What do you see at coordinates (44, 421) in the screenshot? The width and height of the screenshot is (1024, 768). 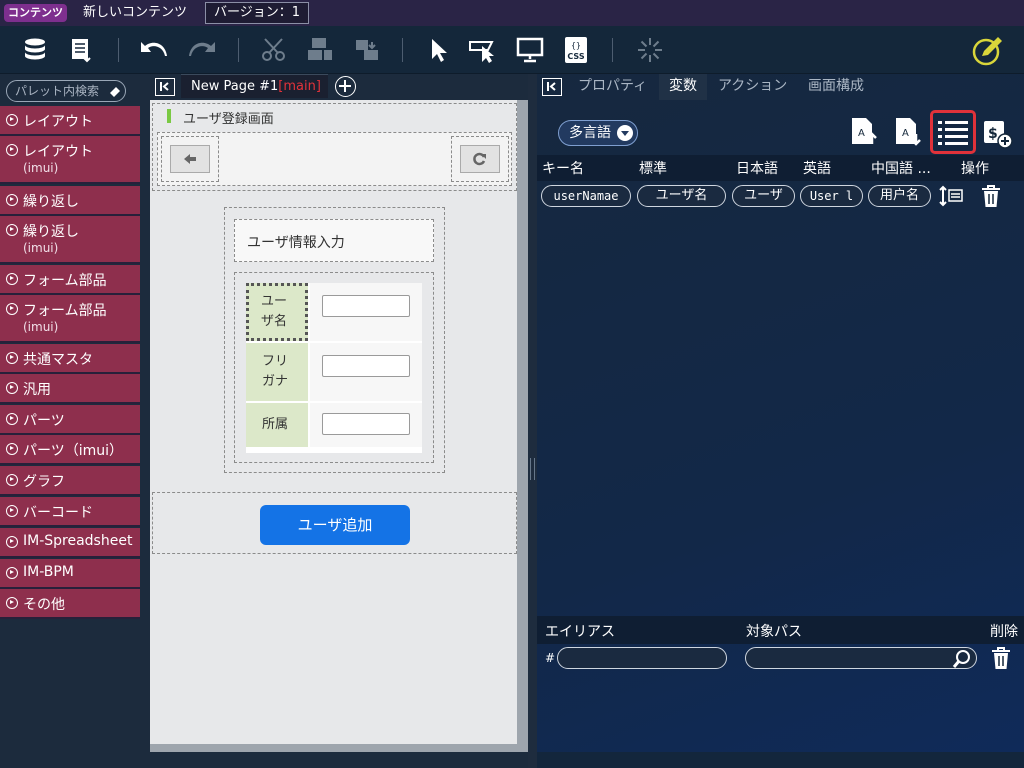 I see `palette-item-label: パーツ` at bounding box center [44, 421].